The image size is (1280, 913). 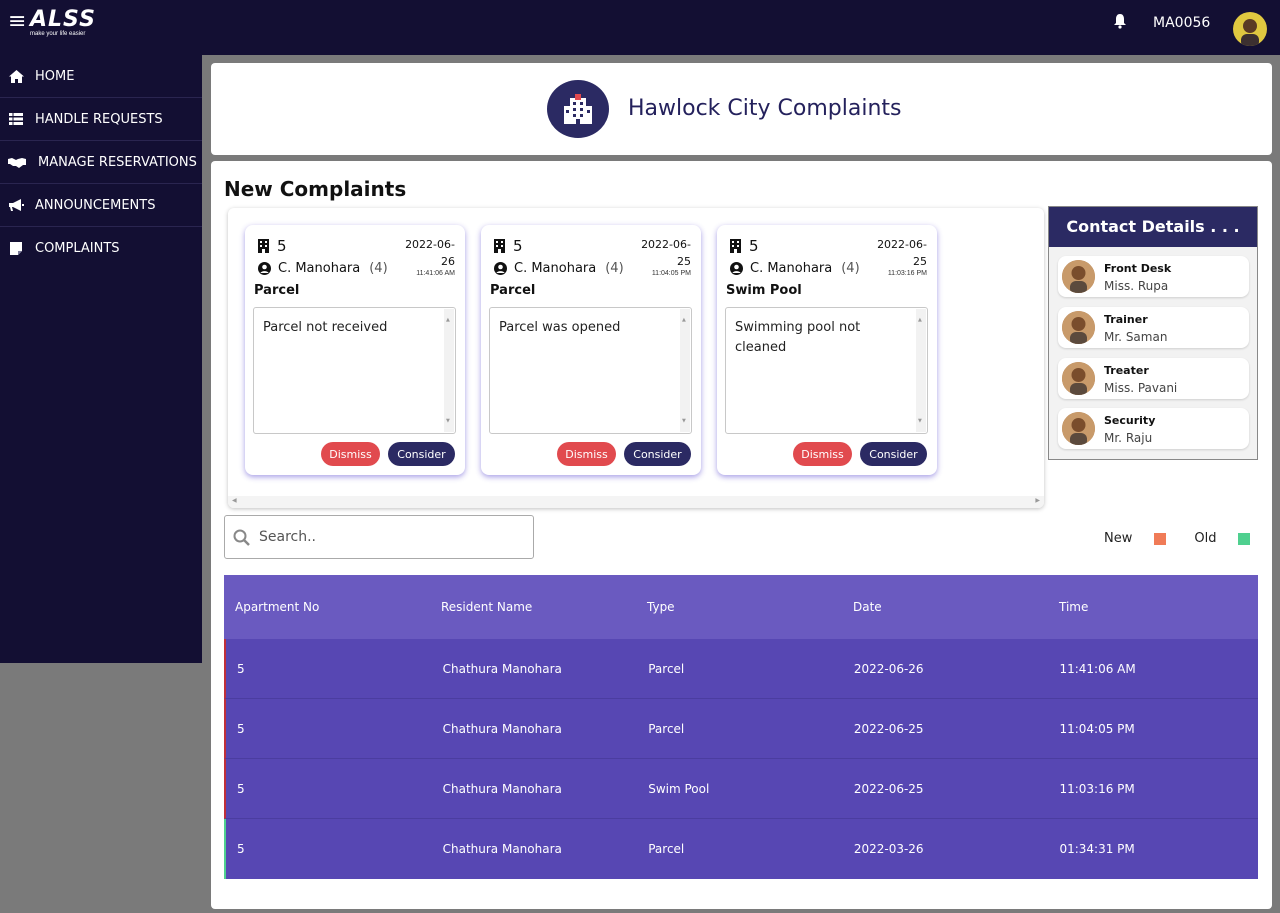 What do you see at coordinates (1244, 538) in the screenshot?
I see `legend-old-swatch` at bounding box center [1244, 538].